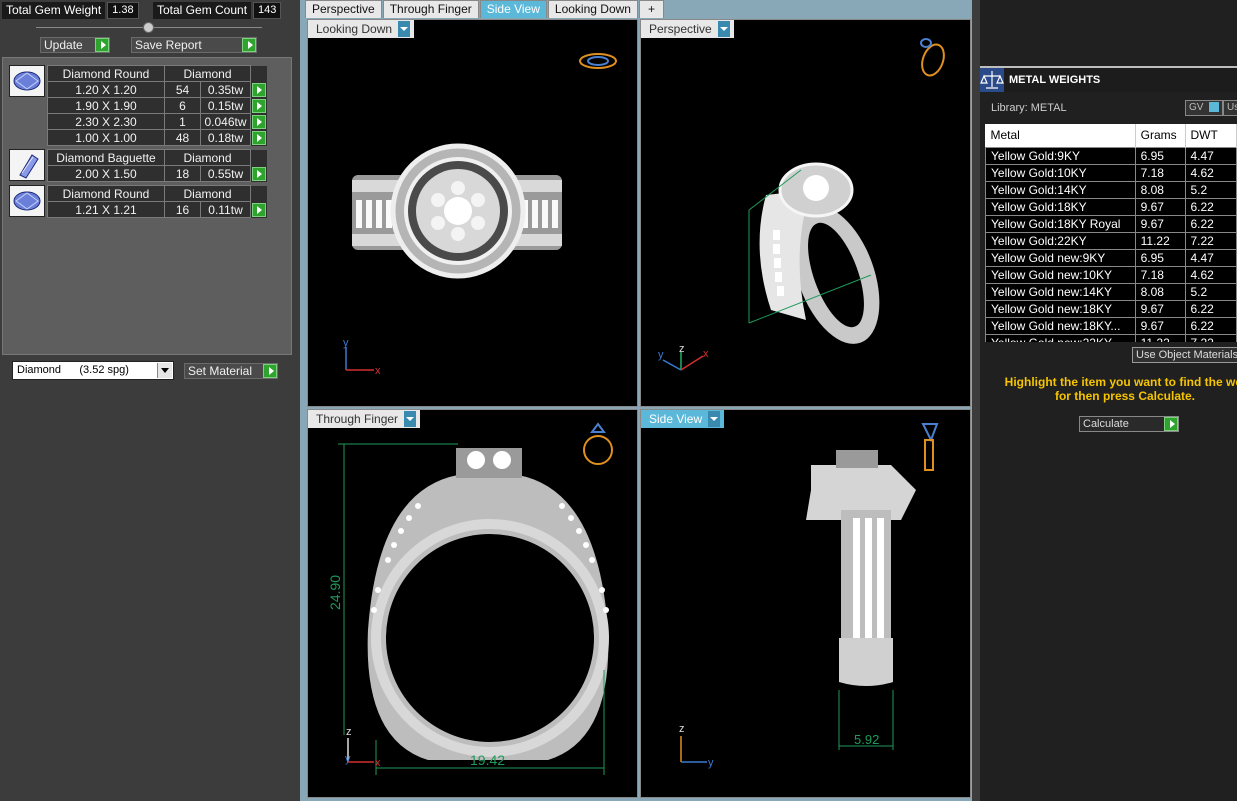 Image resolution: width=1237 pixels, height=801 pixels. Describe the element at coordinates (164, 370) in the screenshot. I see `chevron-down-icon` at that location.